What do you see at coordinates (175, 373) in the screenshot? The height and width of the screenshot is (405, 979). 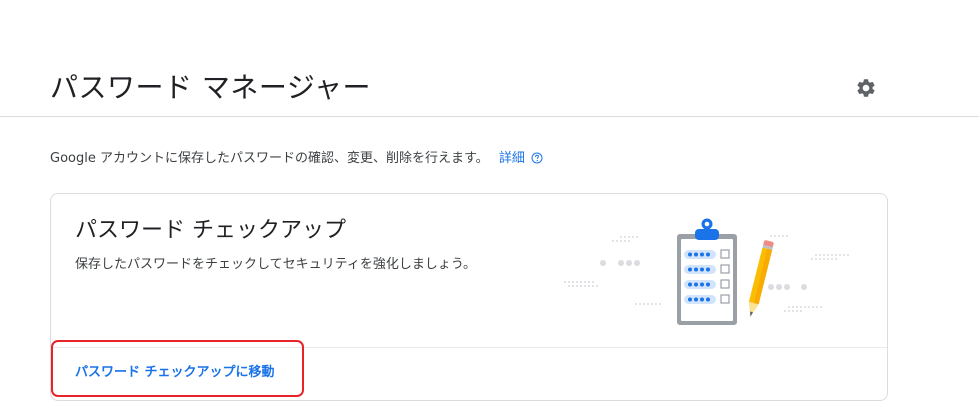 I see `go-to-password-checkup-link: パスワード チェックアップに移動` at bounding box center [175, 373].